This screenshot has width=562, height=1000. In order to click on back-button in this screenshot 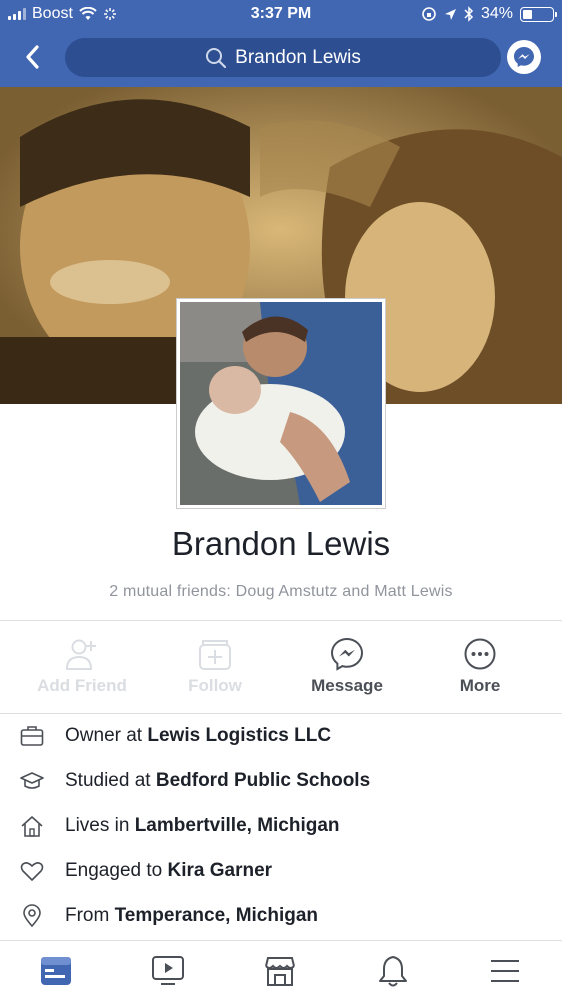, I will do `click(33, 57)`.